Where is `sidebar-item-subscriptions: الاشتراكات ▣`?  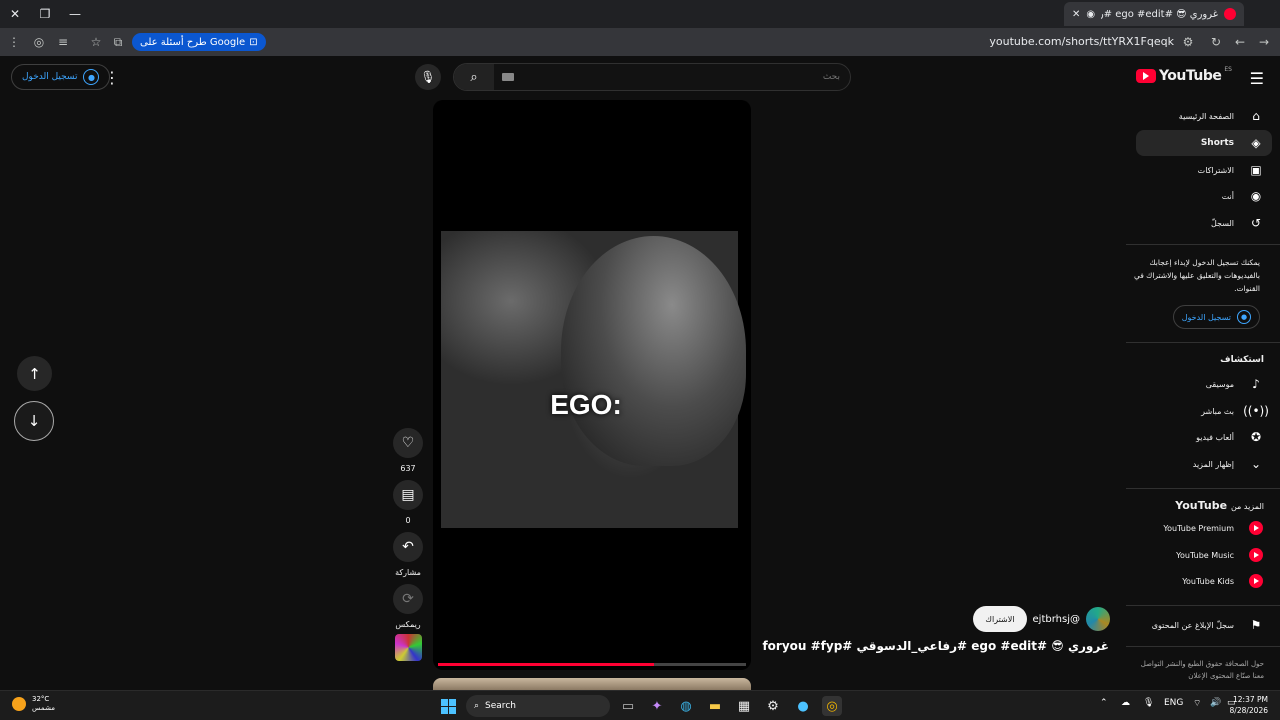 sidebar-item-subscriptions: الاشتراكات ▣ is located at coordinates (1204, 170).